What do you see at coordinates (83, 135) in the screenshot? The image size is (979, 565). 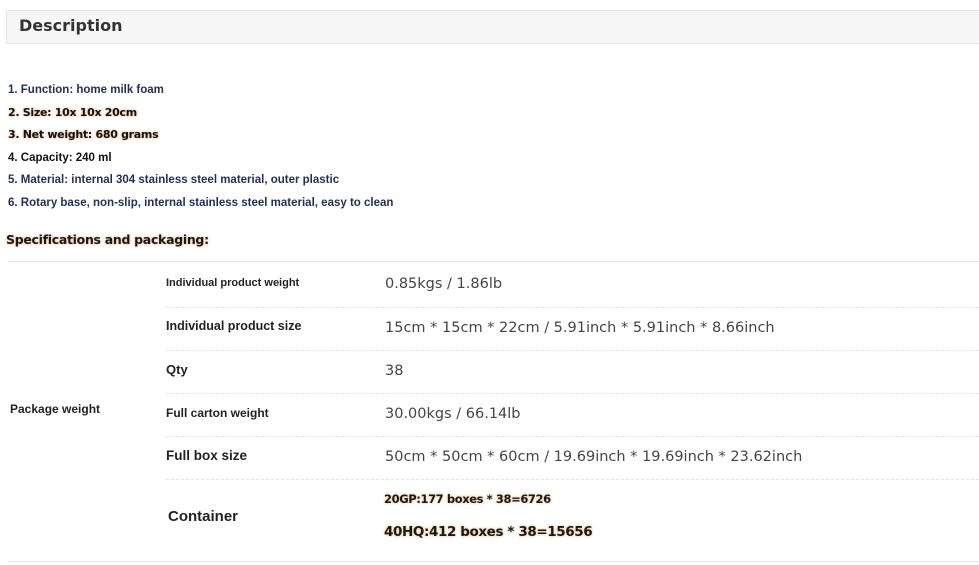 I see `feature-item-net-weight: 3. Net weight: 680 grams` at bounding box center [83, 135].